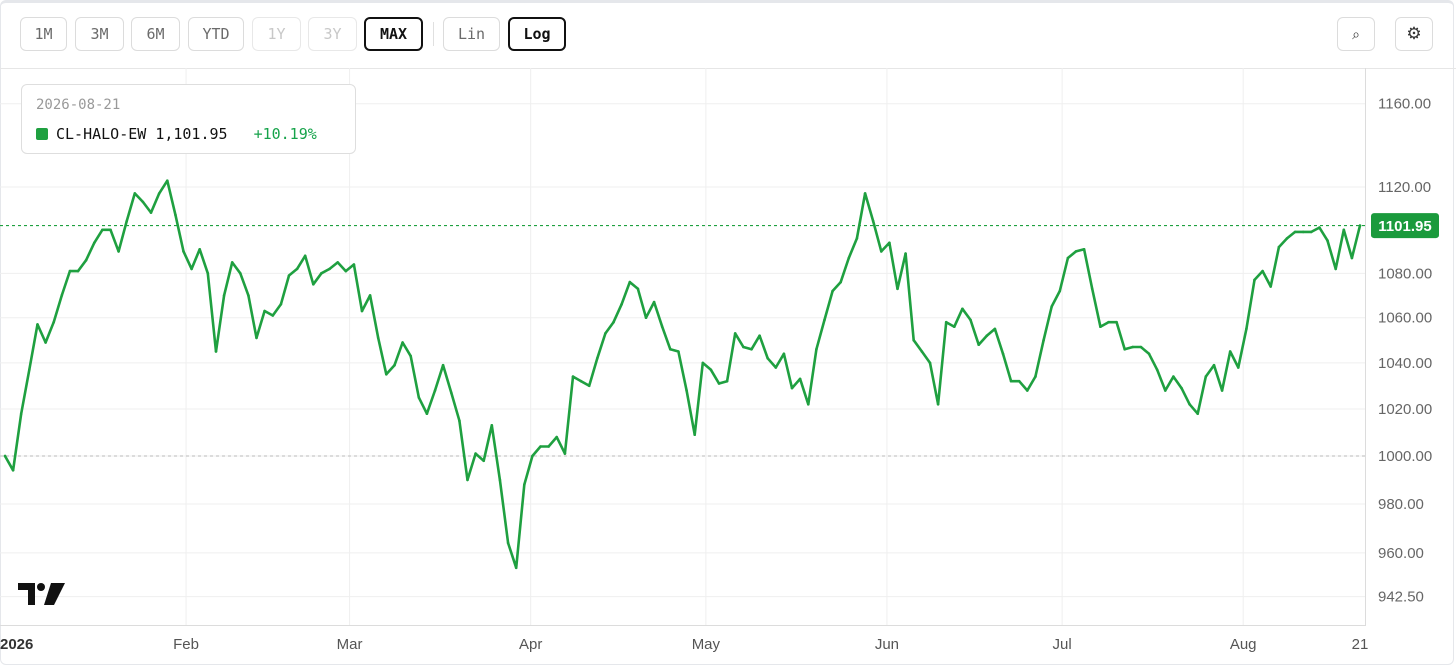 The height and width of the screenshot is (667, 1456). I want to click on y-tick-label: 1020.00, so click(1405, 409).